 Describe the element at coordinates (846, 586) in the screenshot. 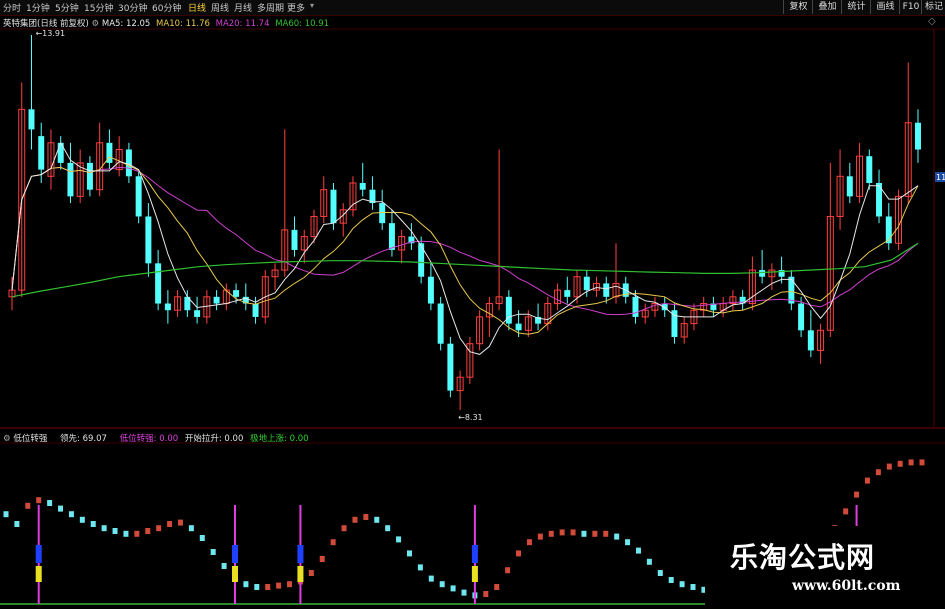

I see `watermark-url: www.60lt.com` at that location.